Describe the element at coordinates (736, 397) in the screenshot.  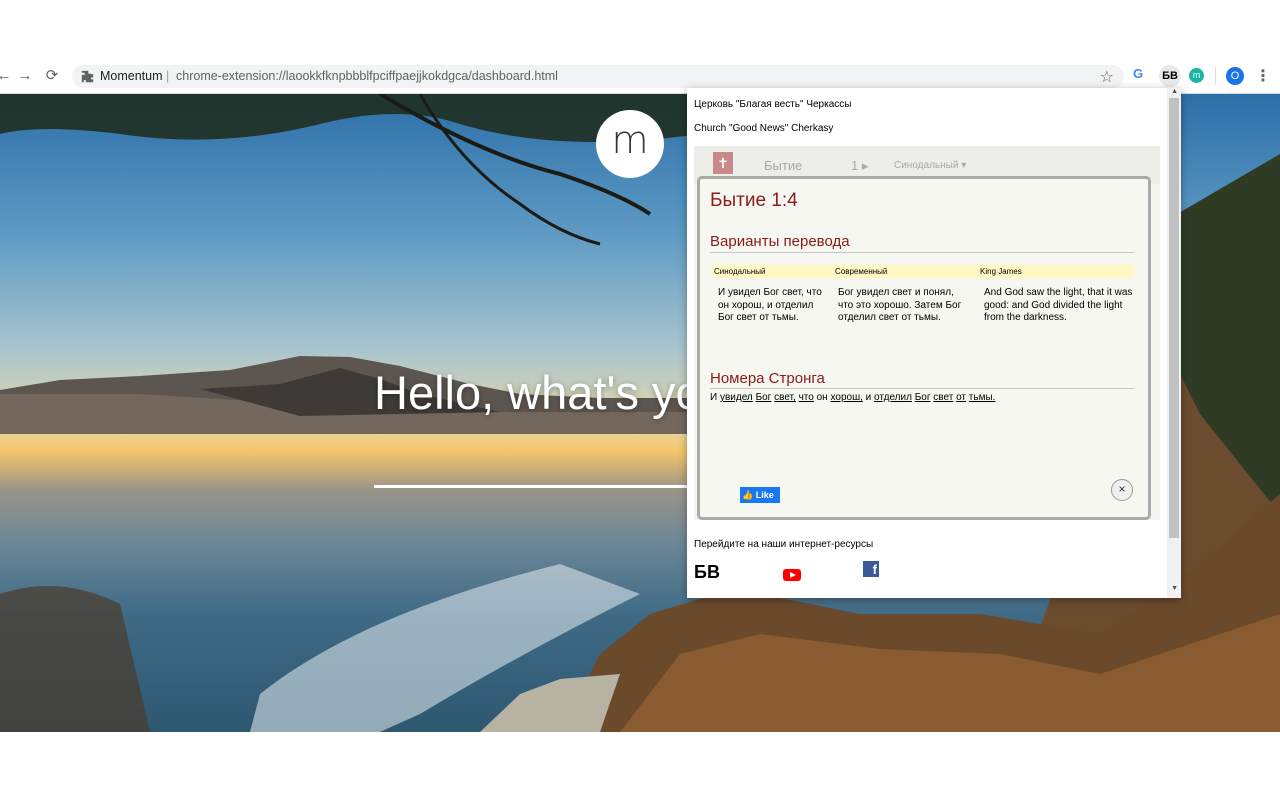
I see `strong-word-link: увидел` at that location.